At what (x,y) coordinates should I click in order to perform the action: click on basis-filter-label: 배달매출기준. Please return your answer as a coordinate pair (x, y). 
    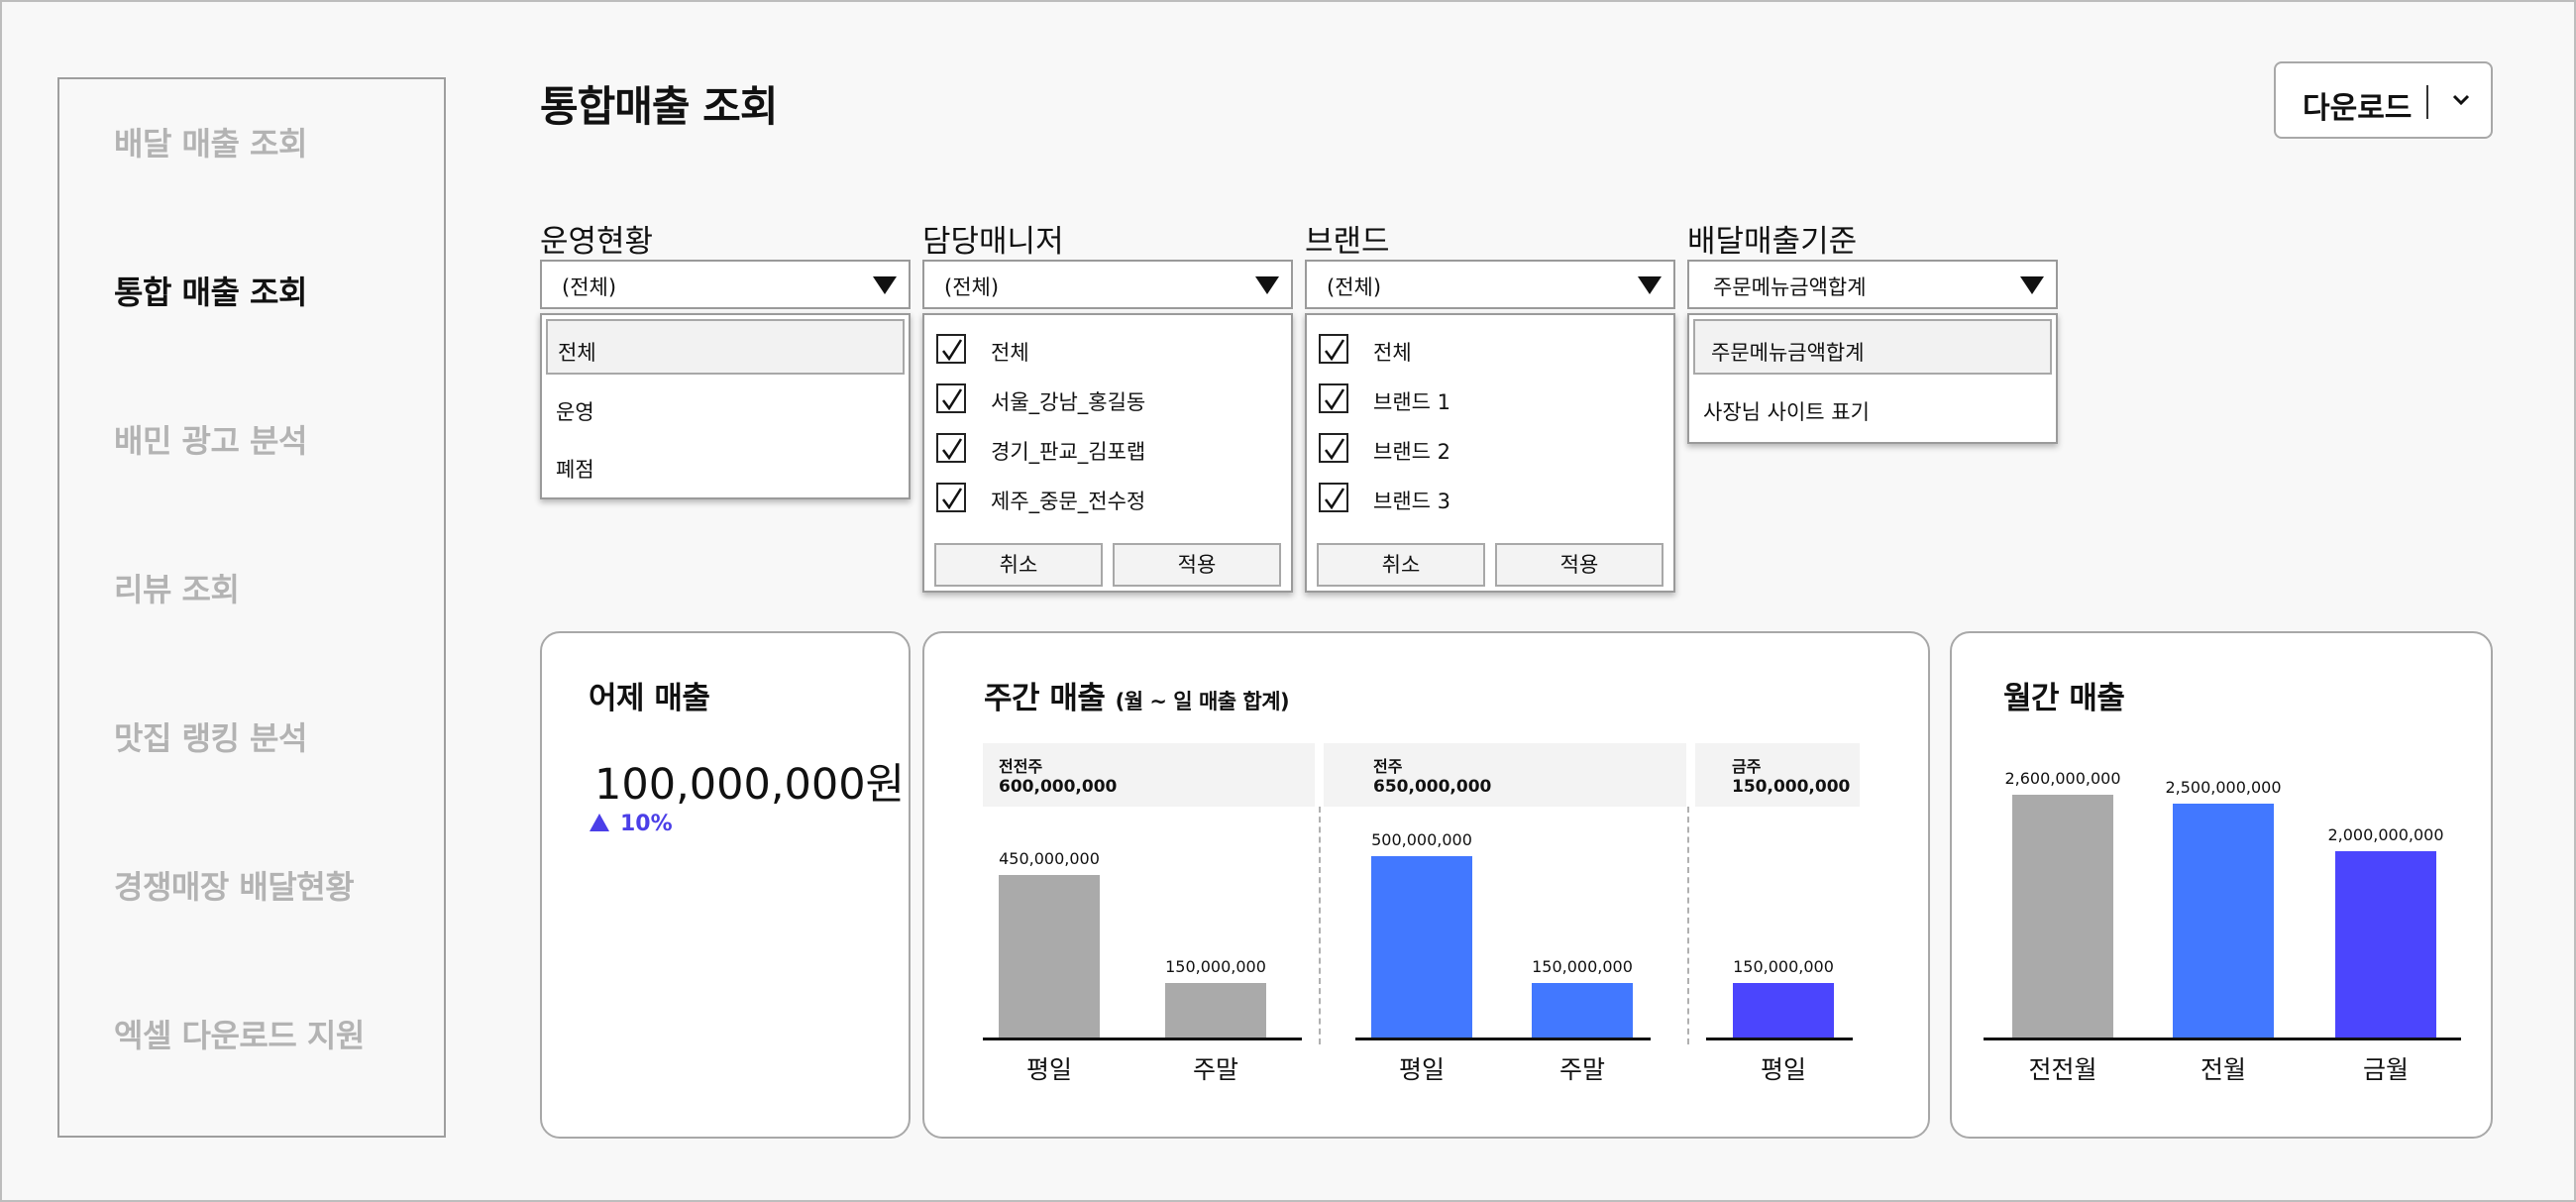
    Looking at the image, I should click on (1773, 242).